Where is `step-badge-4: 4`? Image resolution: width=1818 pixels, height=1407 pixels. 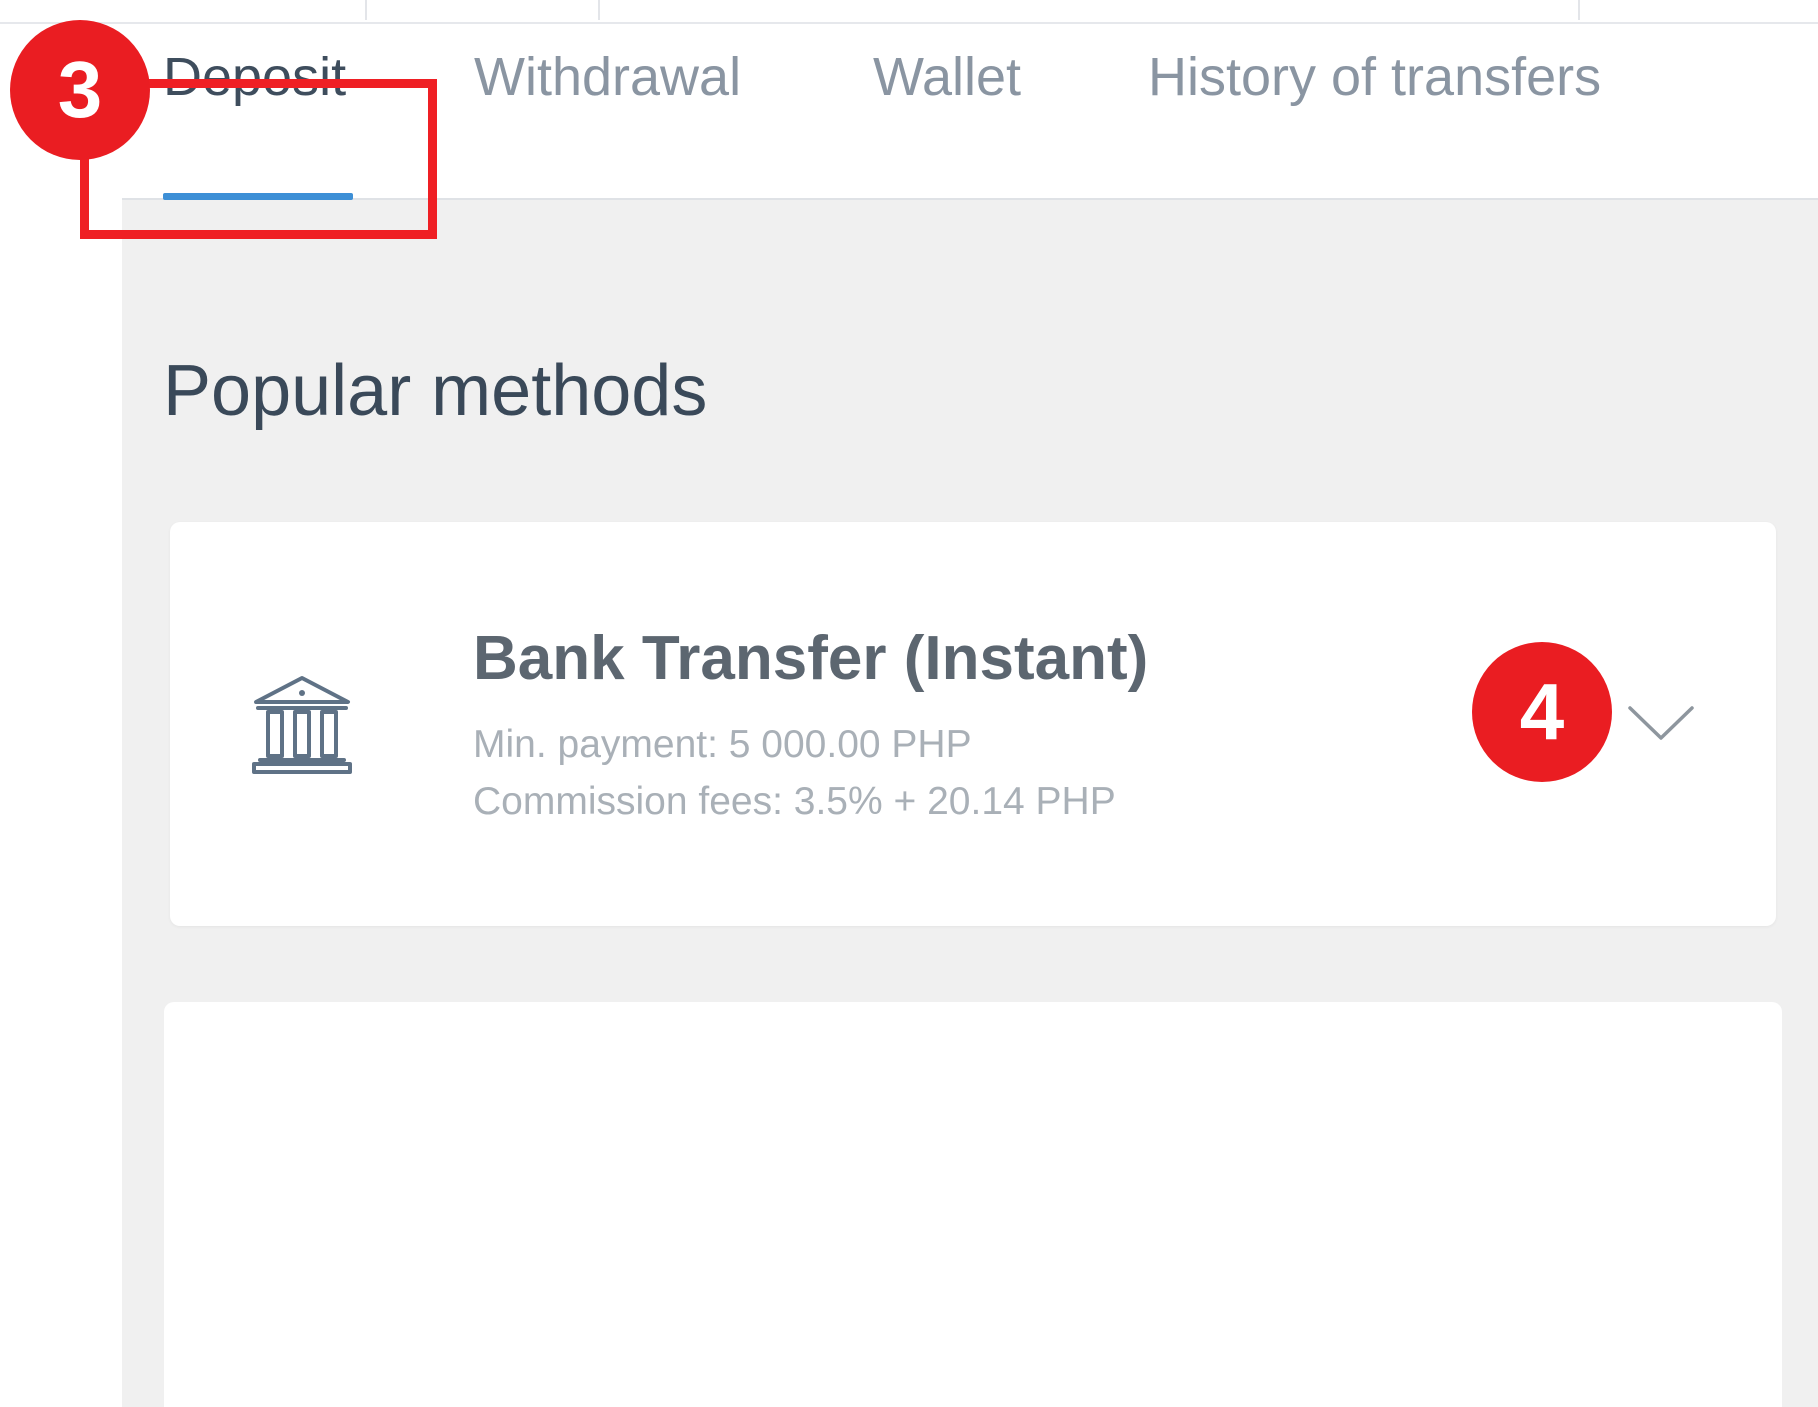 step-badge-4: 4 is located at coordinates (1542, 712).